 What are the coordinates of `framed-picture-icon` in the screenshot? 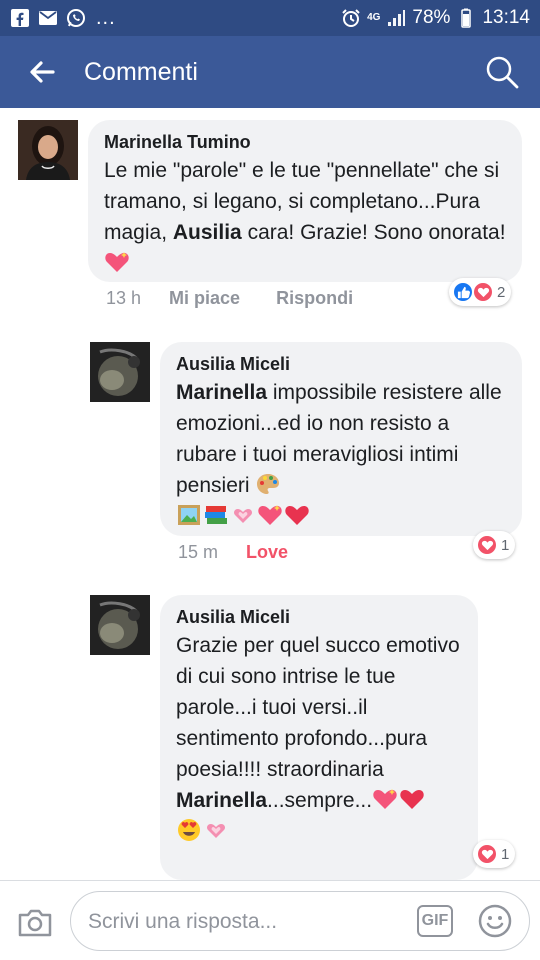 It's located at (189, 515).